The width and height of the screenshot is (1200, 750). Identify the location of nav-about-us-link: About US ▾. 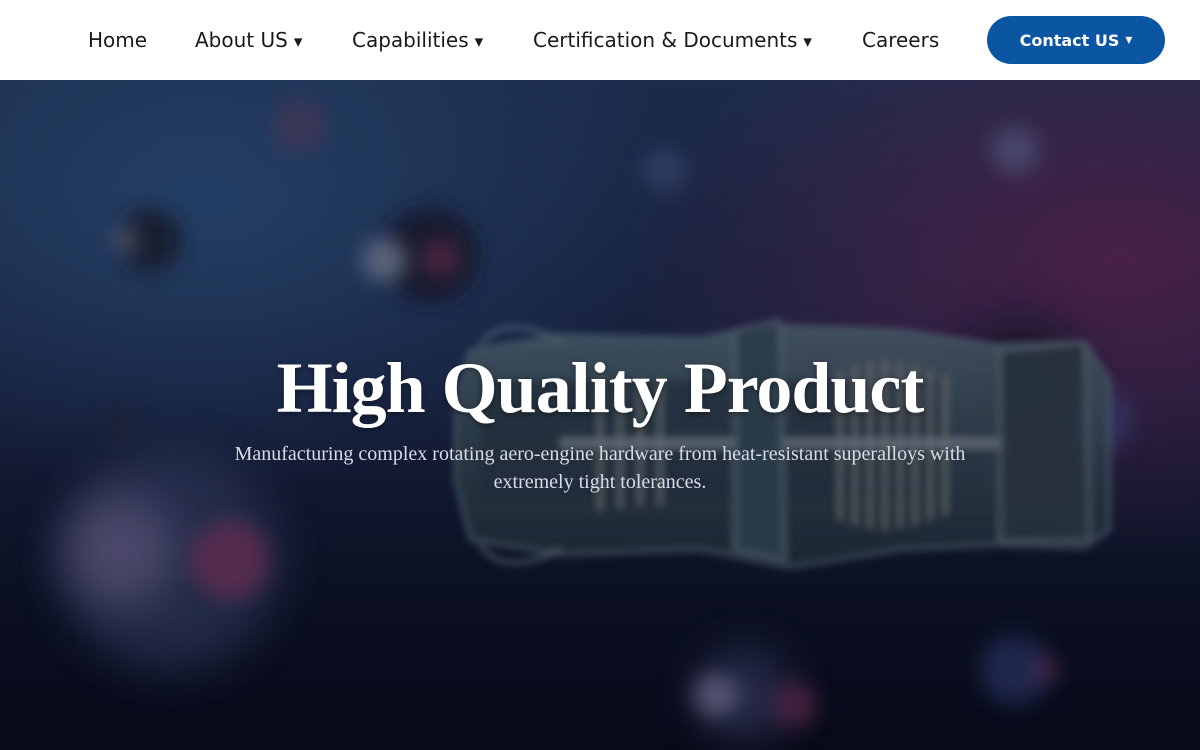
(248, 40).